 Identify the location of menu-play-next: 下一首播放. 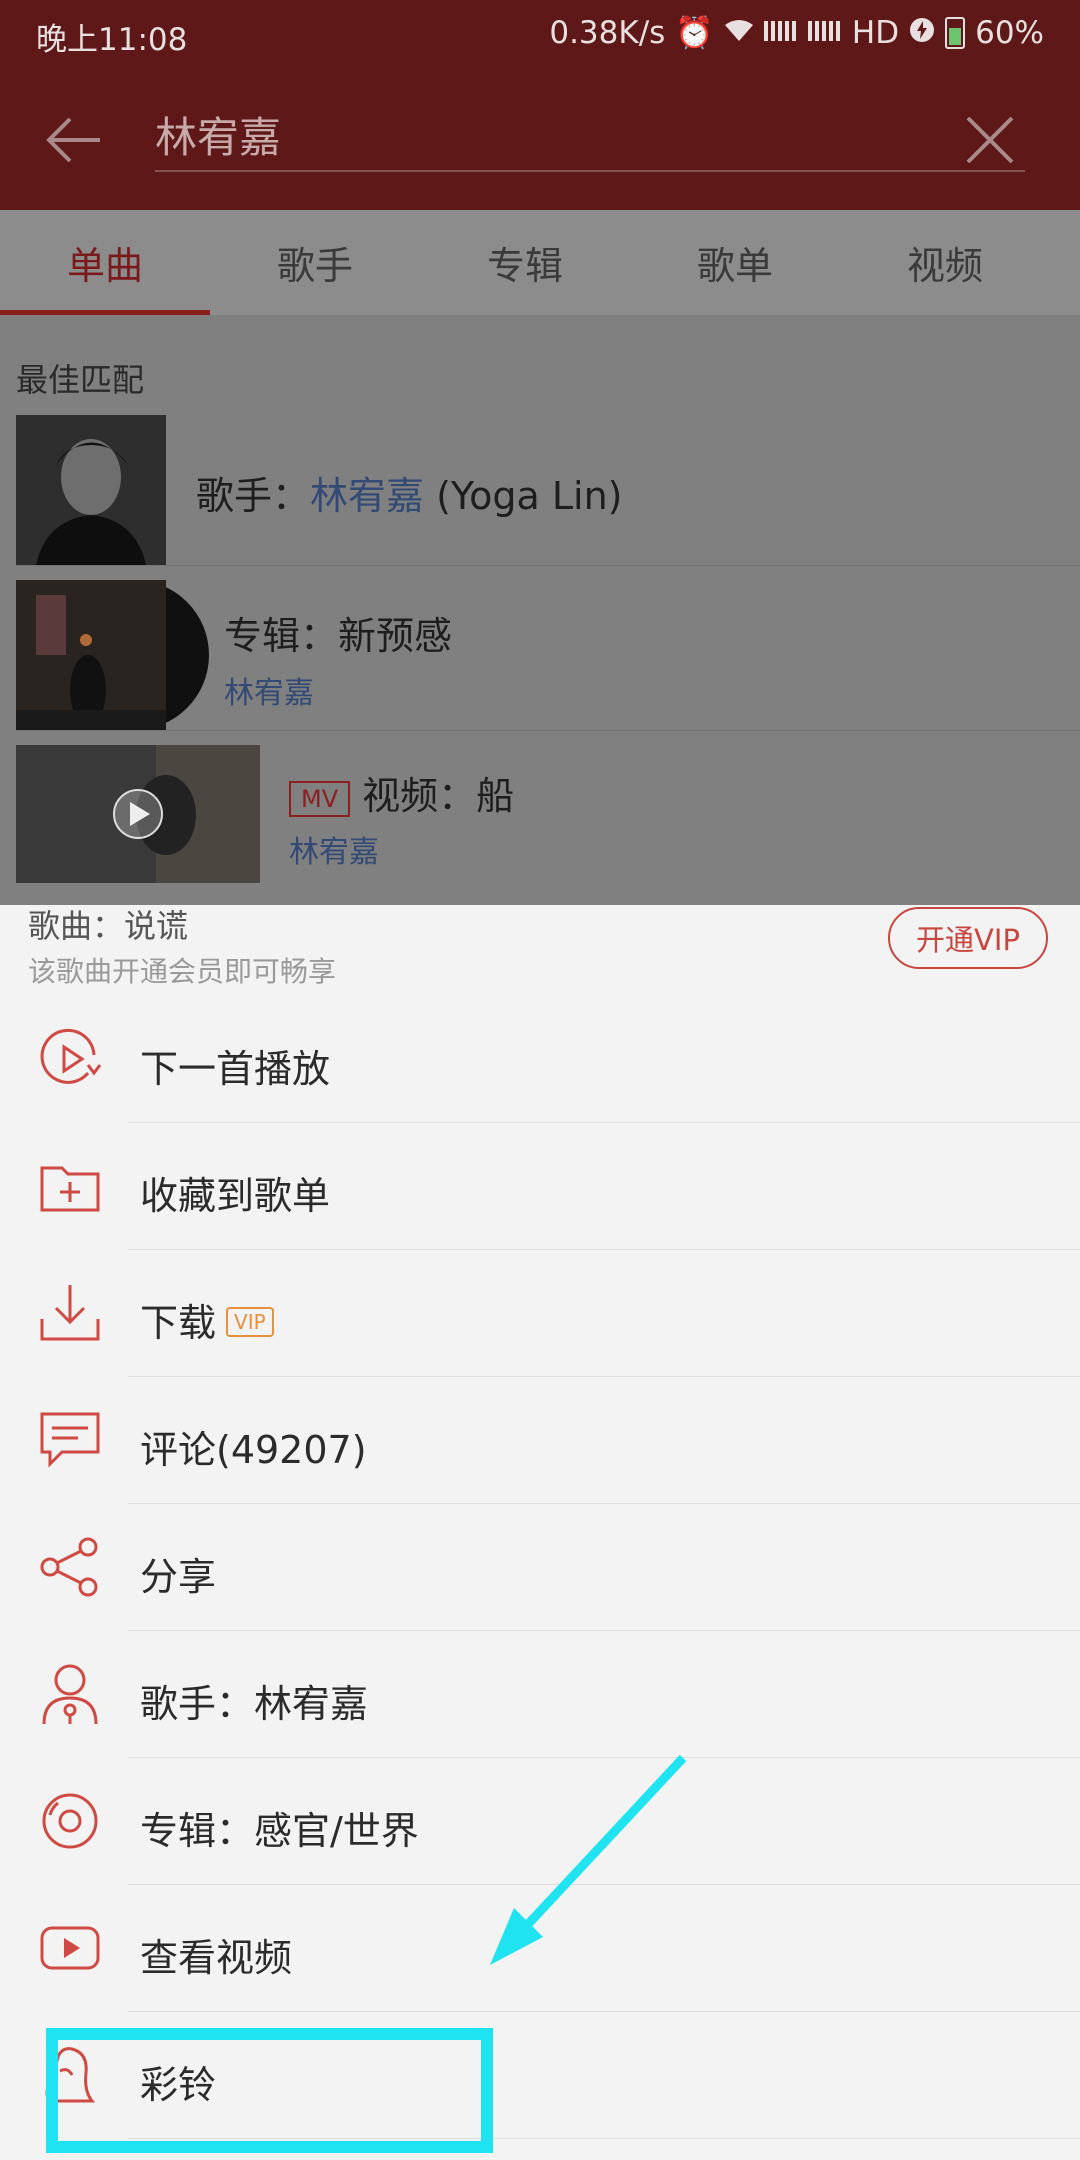
(540, 1059).